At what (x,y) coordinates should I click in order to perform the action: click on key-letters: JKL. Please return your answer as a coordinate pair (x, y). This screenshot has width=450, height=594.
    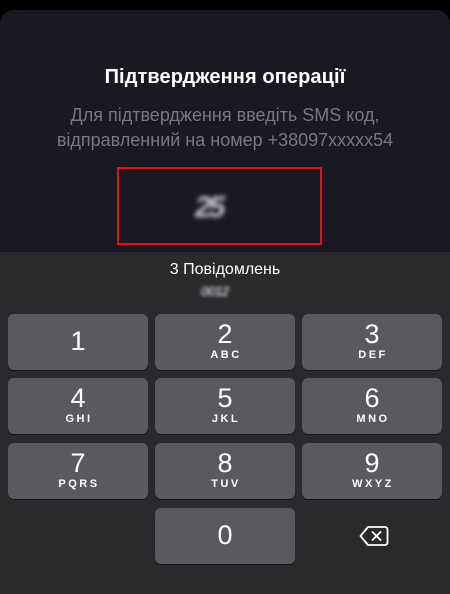
    Looking at the image, I should click on (226, 419).